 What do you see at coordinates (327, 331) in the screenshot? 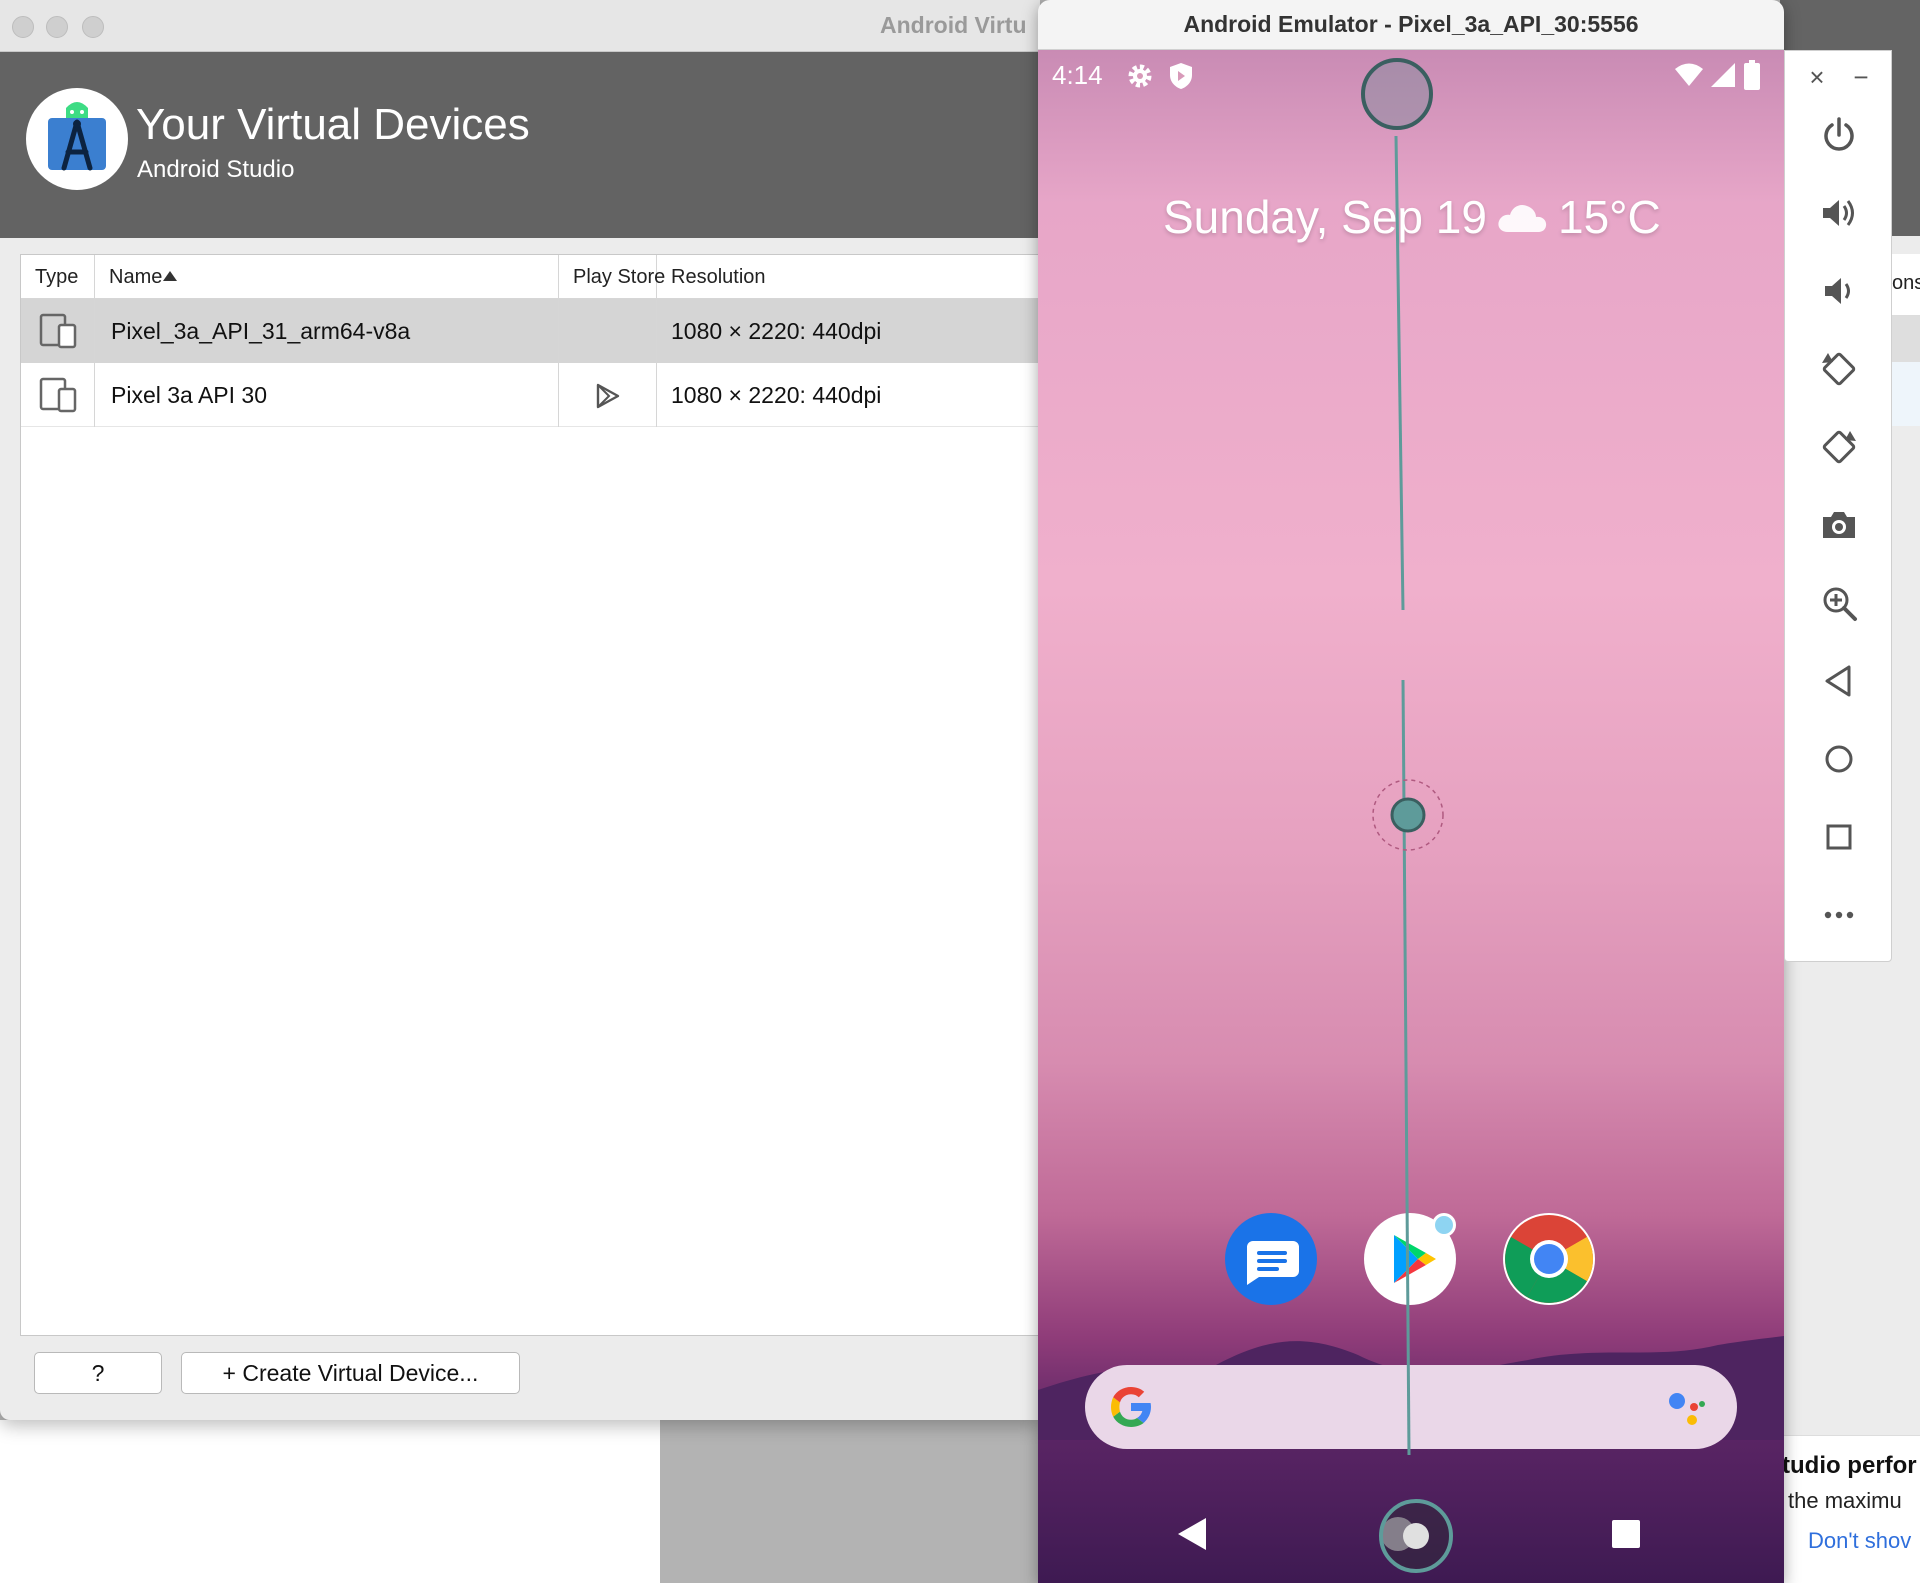
I see `device-name: Pixel_3a_API_31_arm64-v8a` at bounding box center [327, 331].